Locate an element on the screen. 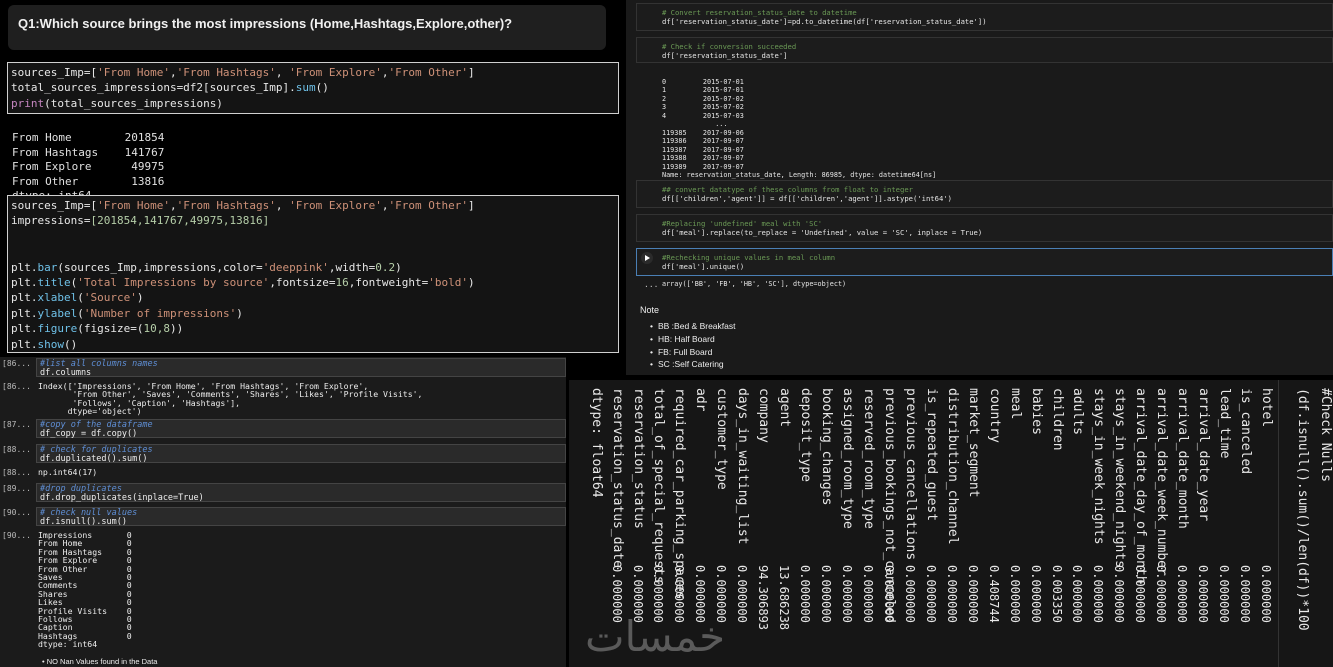 This screenshot has width=1333, height=667. output-line: 119387 2017-09-07 is located at coordinates (703, 149).